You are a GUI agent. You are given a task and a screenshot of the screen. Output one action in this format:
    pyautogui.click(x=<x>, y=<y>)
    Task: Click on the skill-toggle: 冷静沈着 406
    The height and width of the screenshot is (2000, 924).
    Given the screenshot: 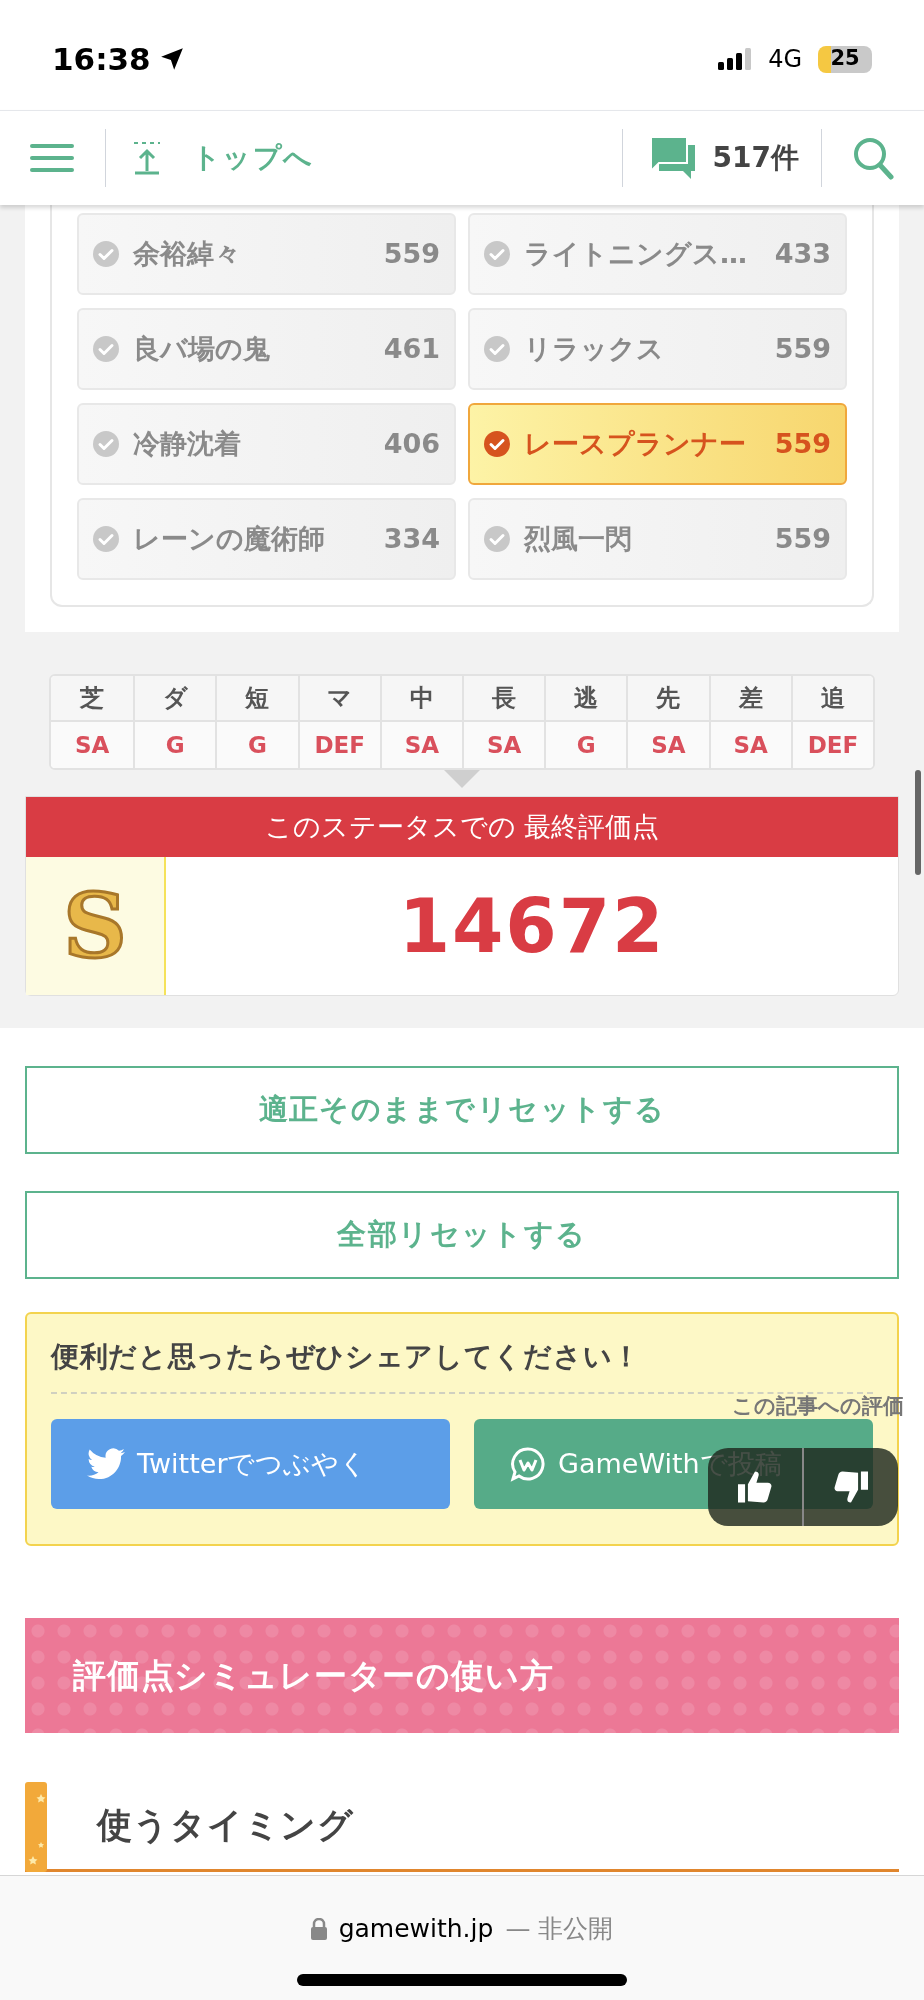 What is the action you would take?
    pyautogui.click(x=266, y=444)
    